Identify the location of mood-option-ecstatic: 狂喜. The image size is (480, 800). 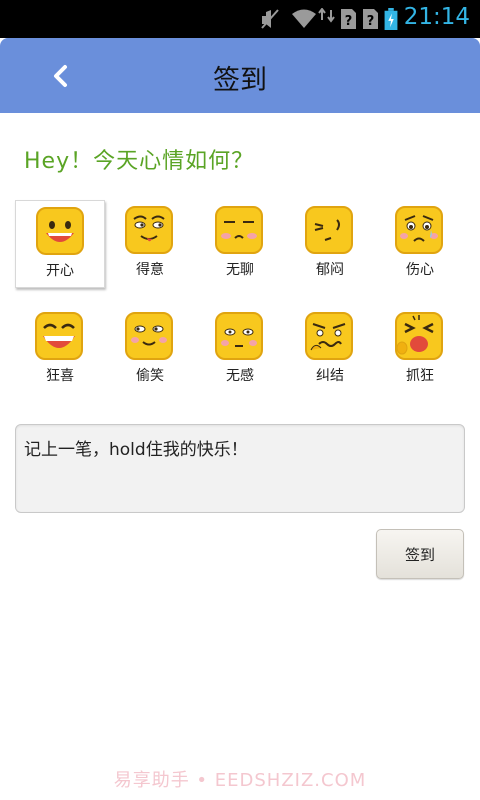
(60, 350).